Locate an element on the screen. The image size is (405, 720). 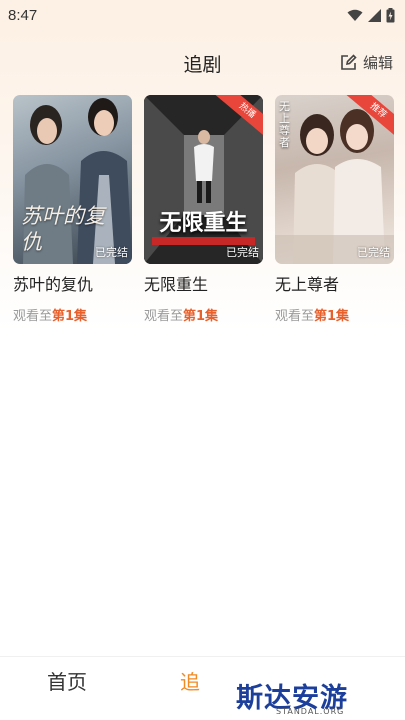
drama-cover: 热播 无限重生 已完结 is located at coordinates (203, 179).